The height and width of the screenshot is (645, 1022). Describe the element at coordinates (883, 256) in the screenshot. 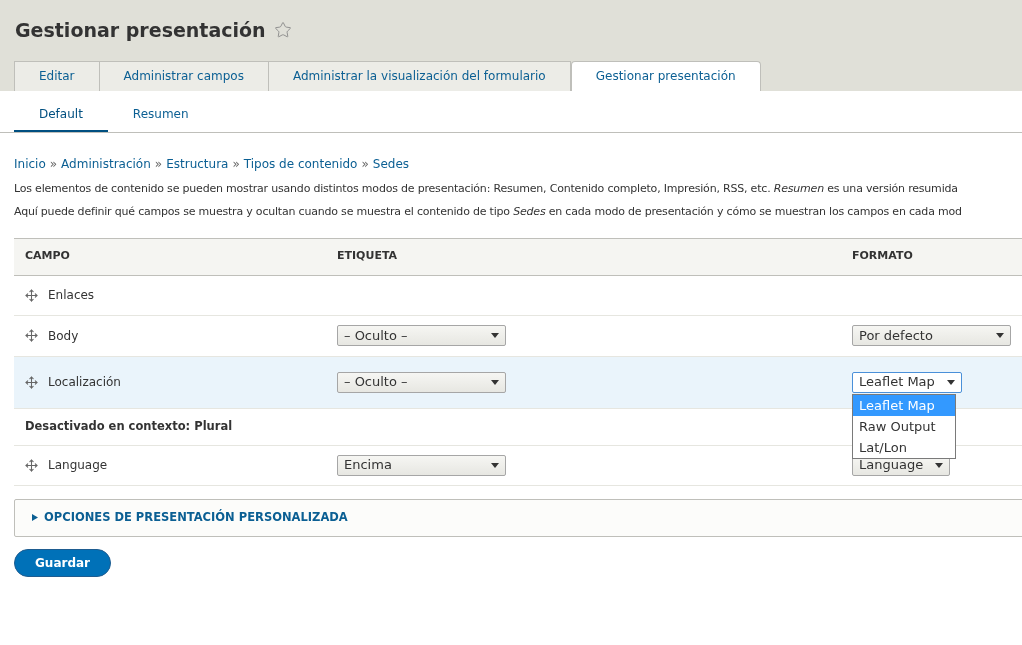

I see `column-header: FORMATO` at that location.